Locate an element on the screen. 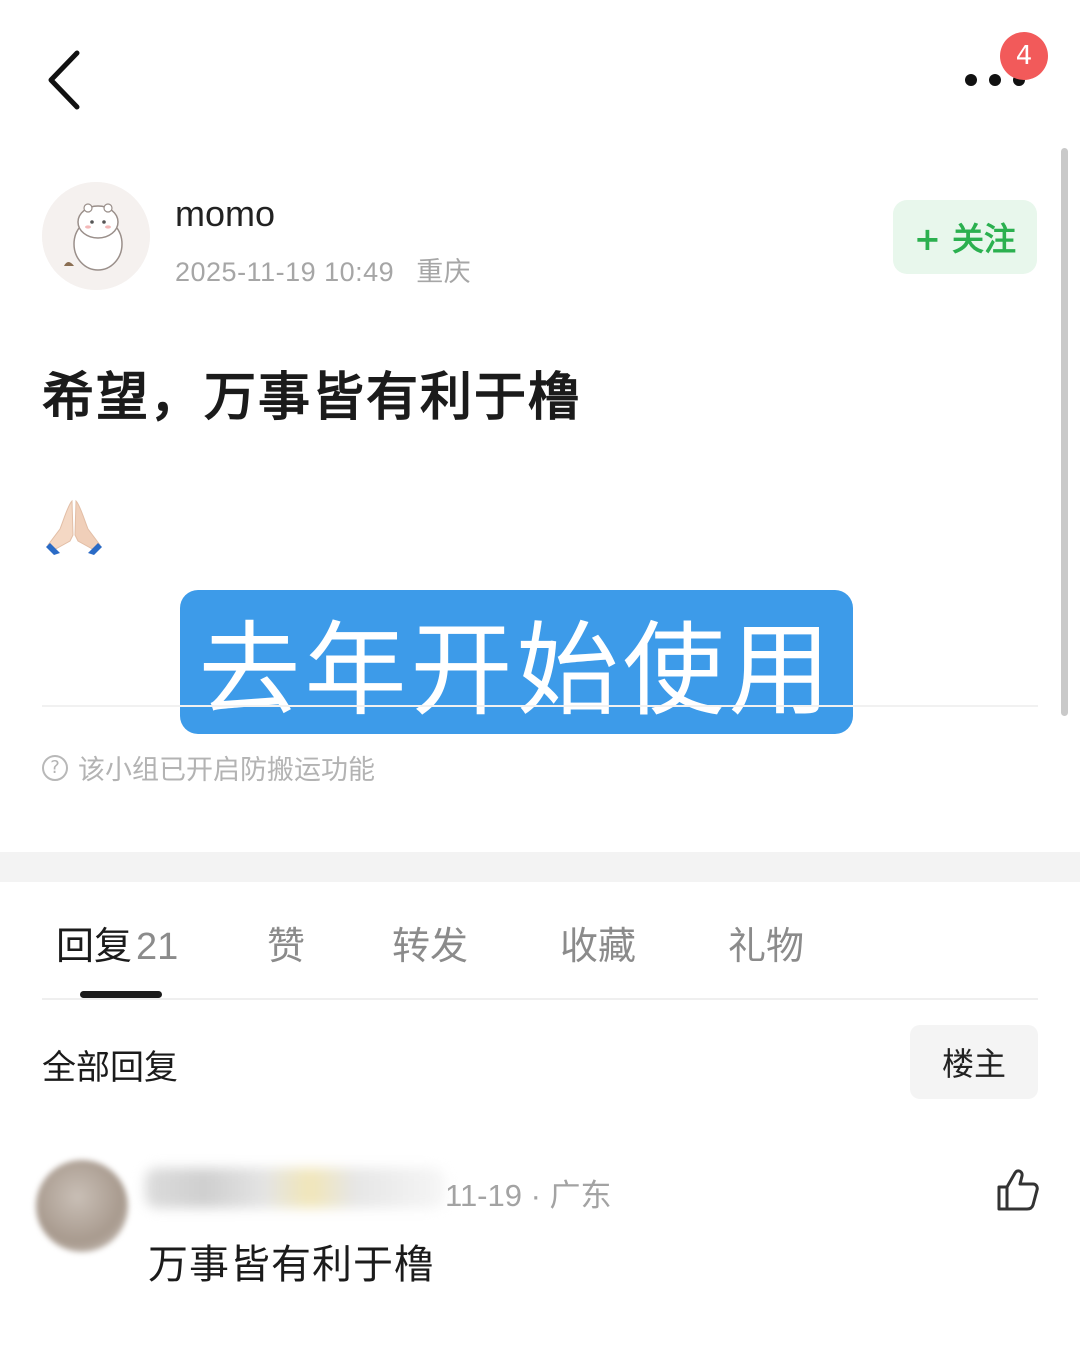  tab-replies-label: 回复 is located at coordinates (94, 946).